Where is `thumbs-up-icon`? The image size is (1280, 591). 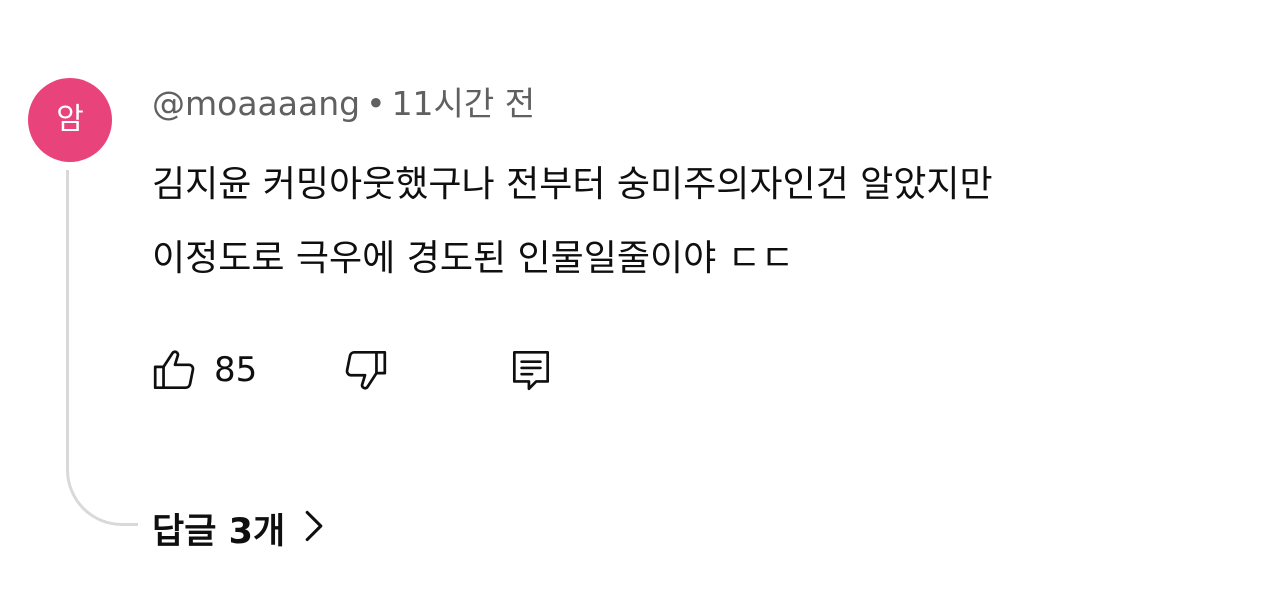 thumbs-up-icon is located at coordinates (175, 370).